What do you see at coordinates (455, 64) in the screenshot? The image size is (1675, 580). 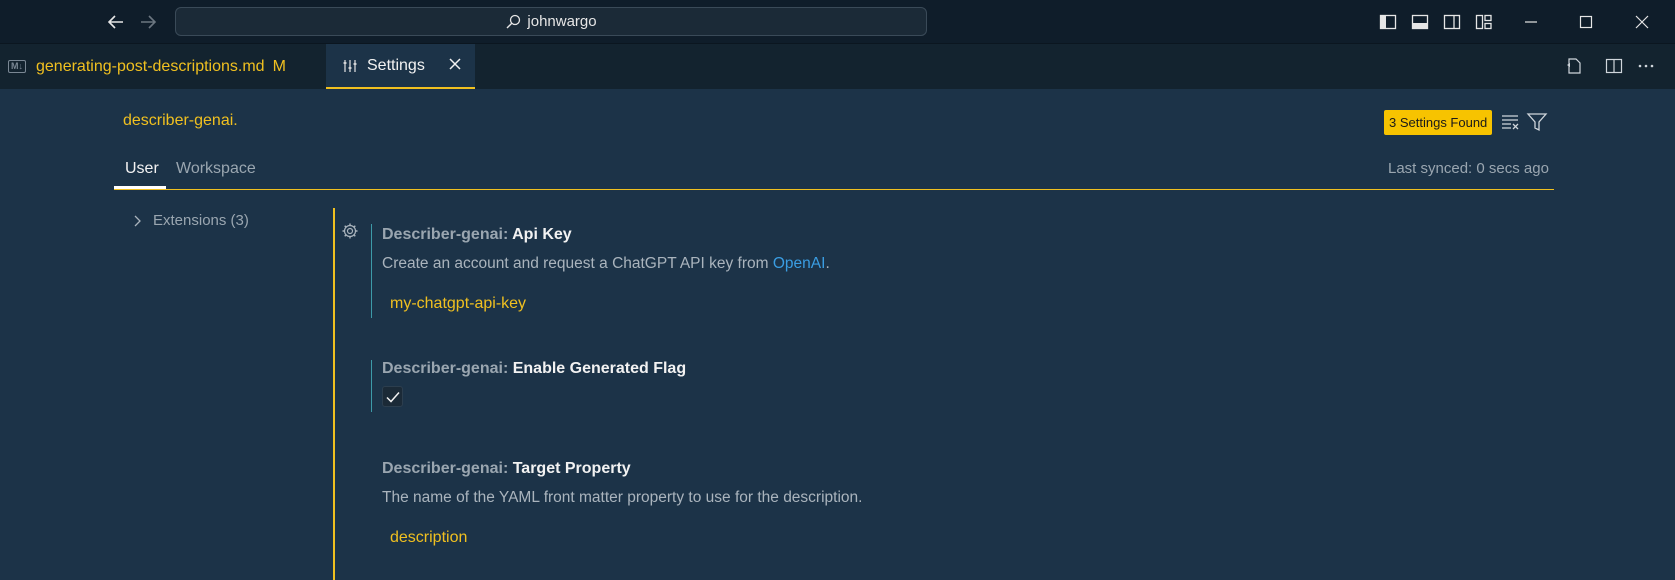 I see `close-tab-icon` at bounding box center [455, 64].